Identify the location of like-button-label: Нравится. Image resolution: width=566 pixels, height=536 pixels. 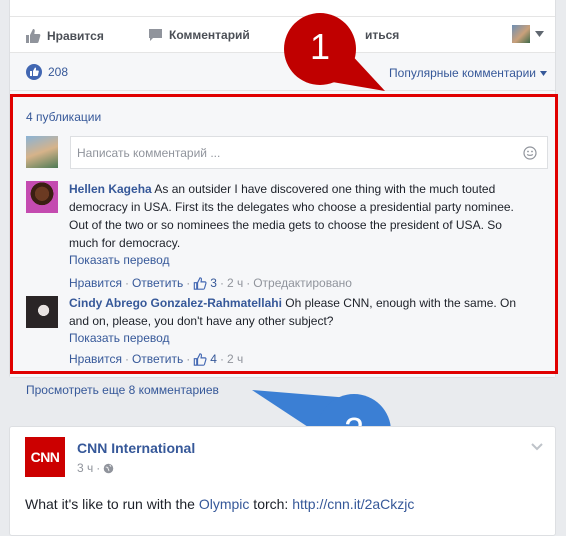
(75, 36).